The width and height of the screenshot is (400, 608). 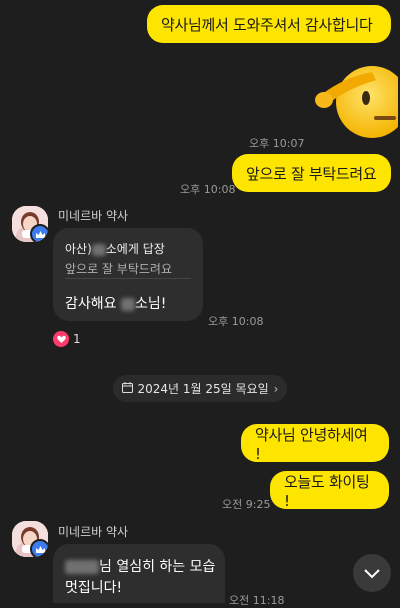 I want to click on my-message-bubble: 약사님께서 도와주셔서 감사합니다, so click(x=269, y=24).